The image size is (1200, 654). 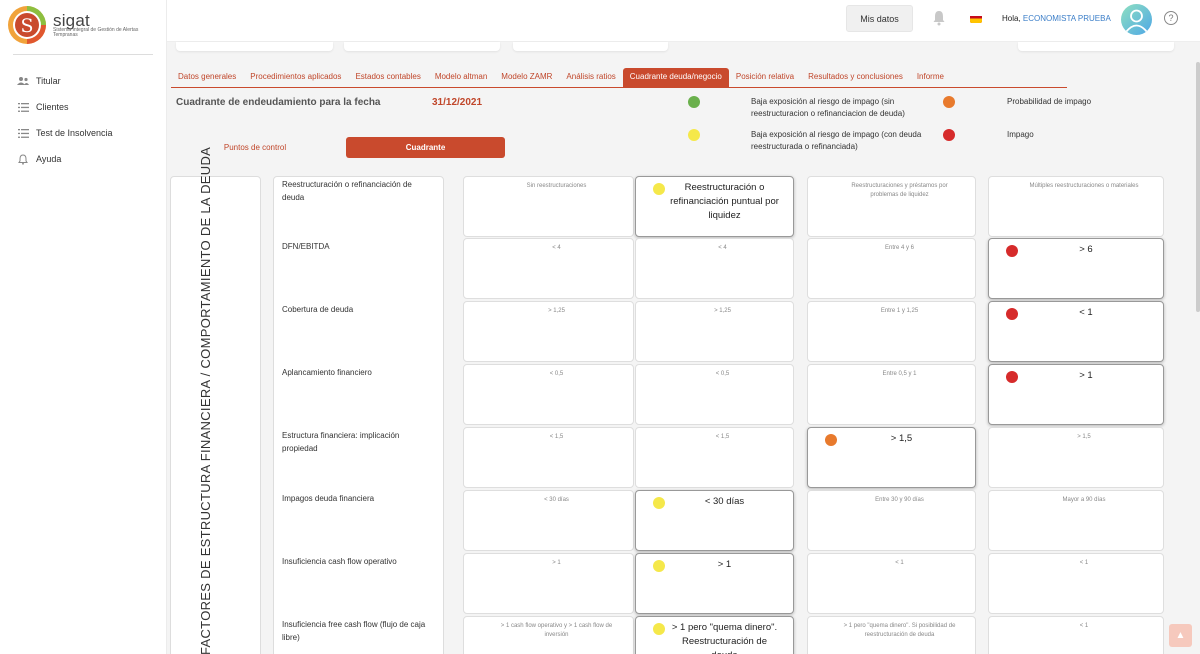 I want to click on sidebar-item-ayuda: Ayuda, so click(x=65, y=159).